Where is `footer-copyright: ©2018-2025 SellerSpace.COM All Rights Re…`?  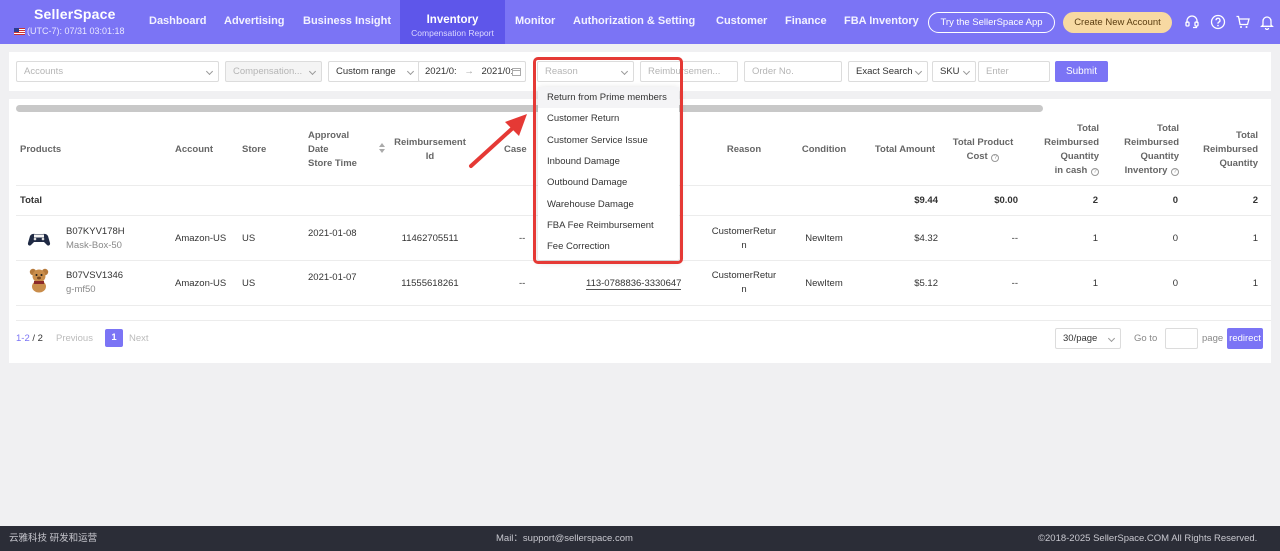
footer-copyright: ©2018-2025 SellerSpace.COM All Rights Re… is located at coordinates (1148, 538).